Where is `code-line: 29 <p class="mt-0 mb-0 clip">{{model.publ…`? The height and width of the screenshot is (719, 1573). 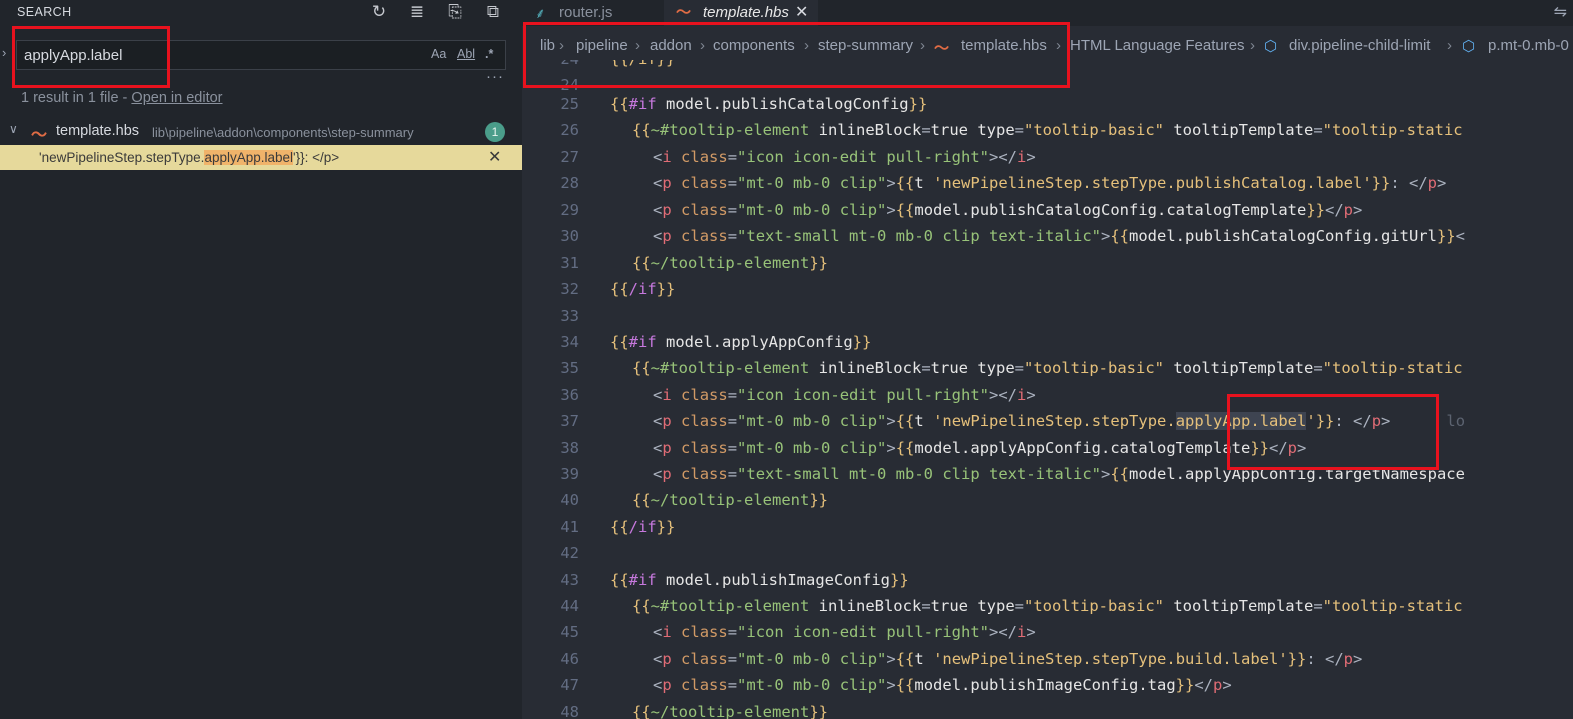 code-line: 29 <p class="mt-0 mb-0 clip">{{model.publ… is located at coordinates (961, 210).